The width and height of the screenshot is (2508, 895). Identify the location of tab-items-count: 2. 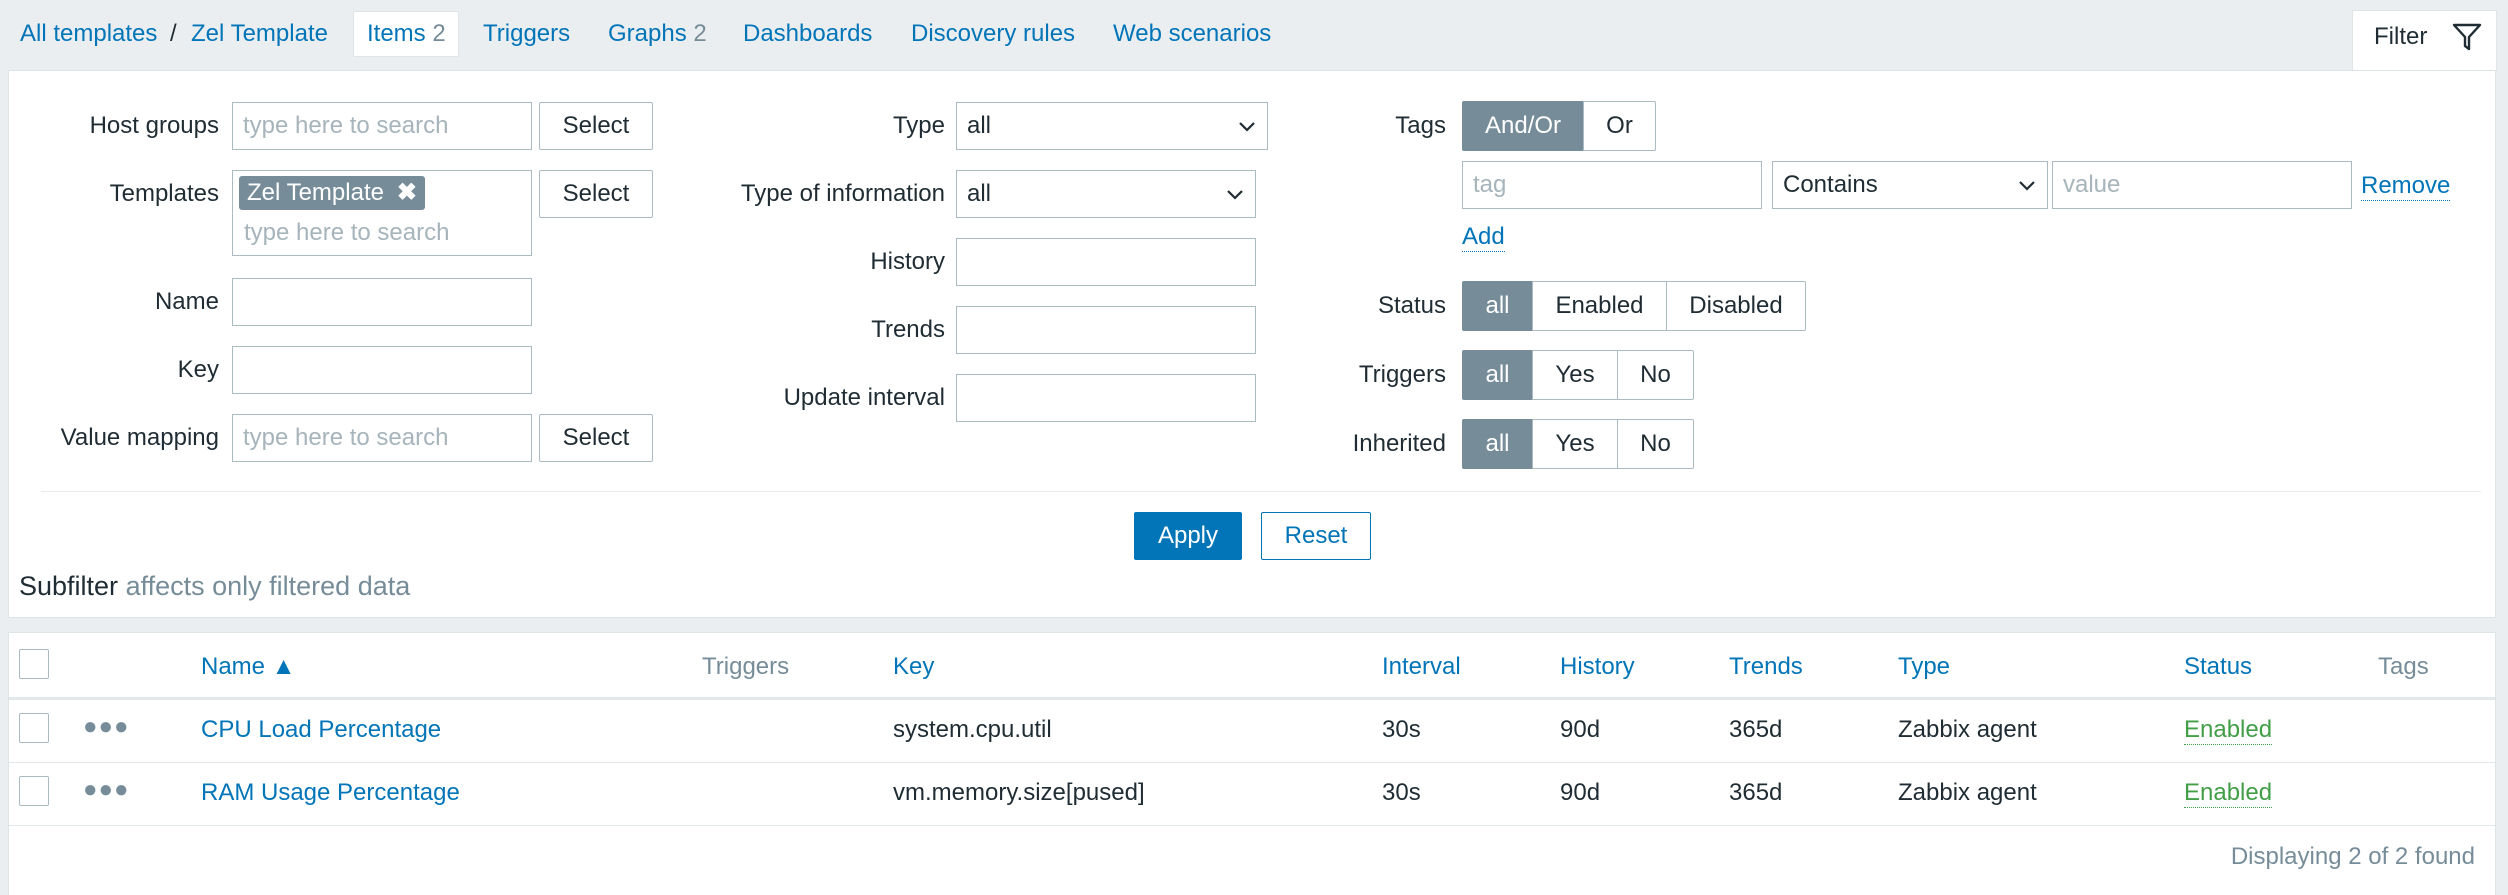
(439, 33).